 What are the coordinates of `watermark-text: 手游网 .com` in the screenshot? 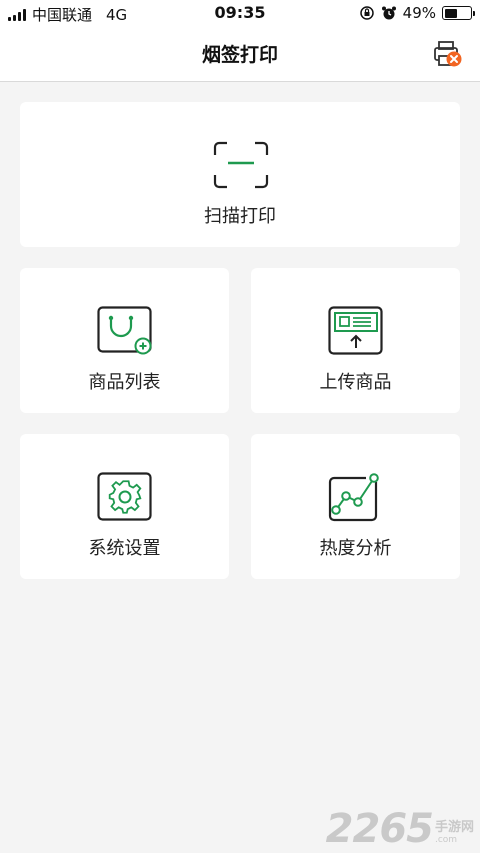 It's located at (454, 833).